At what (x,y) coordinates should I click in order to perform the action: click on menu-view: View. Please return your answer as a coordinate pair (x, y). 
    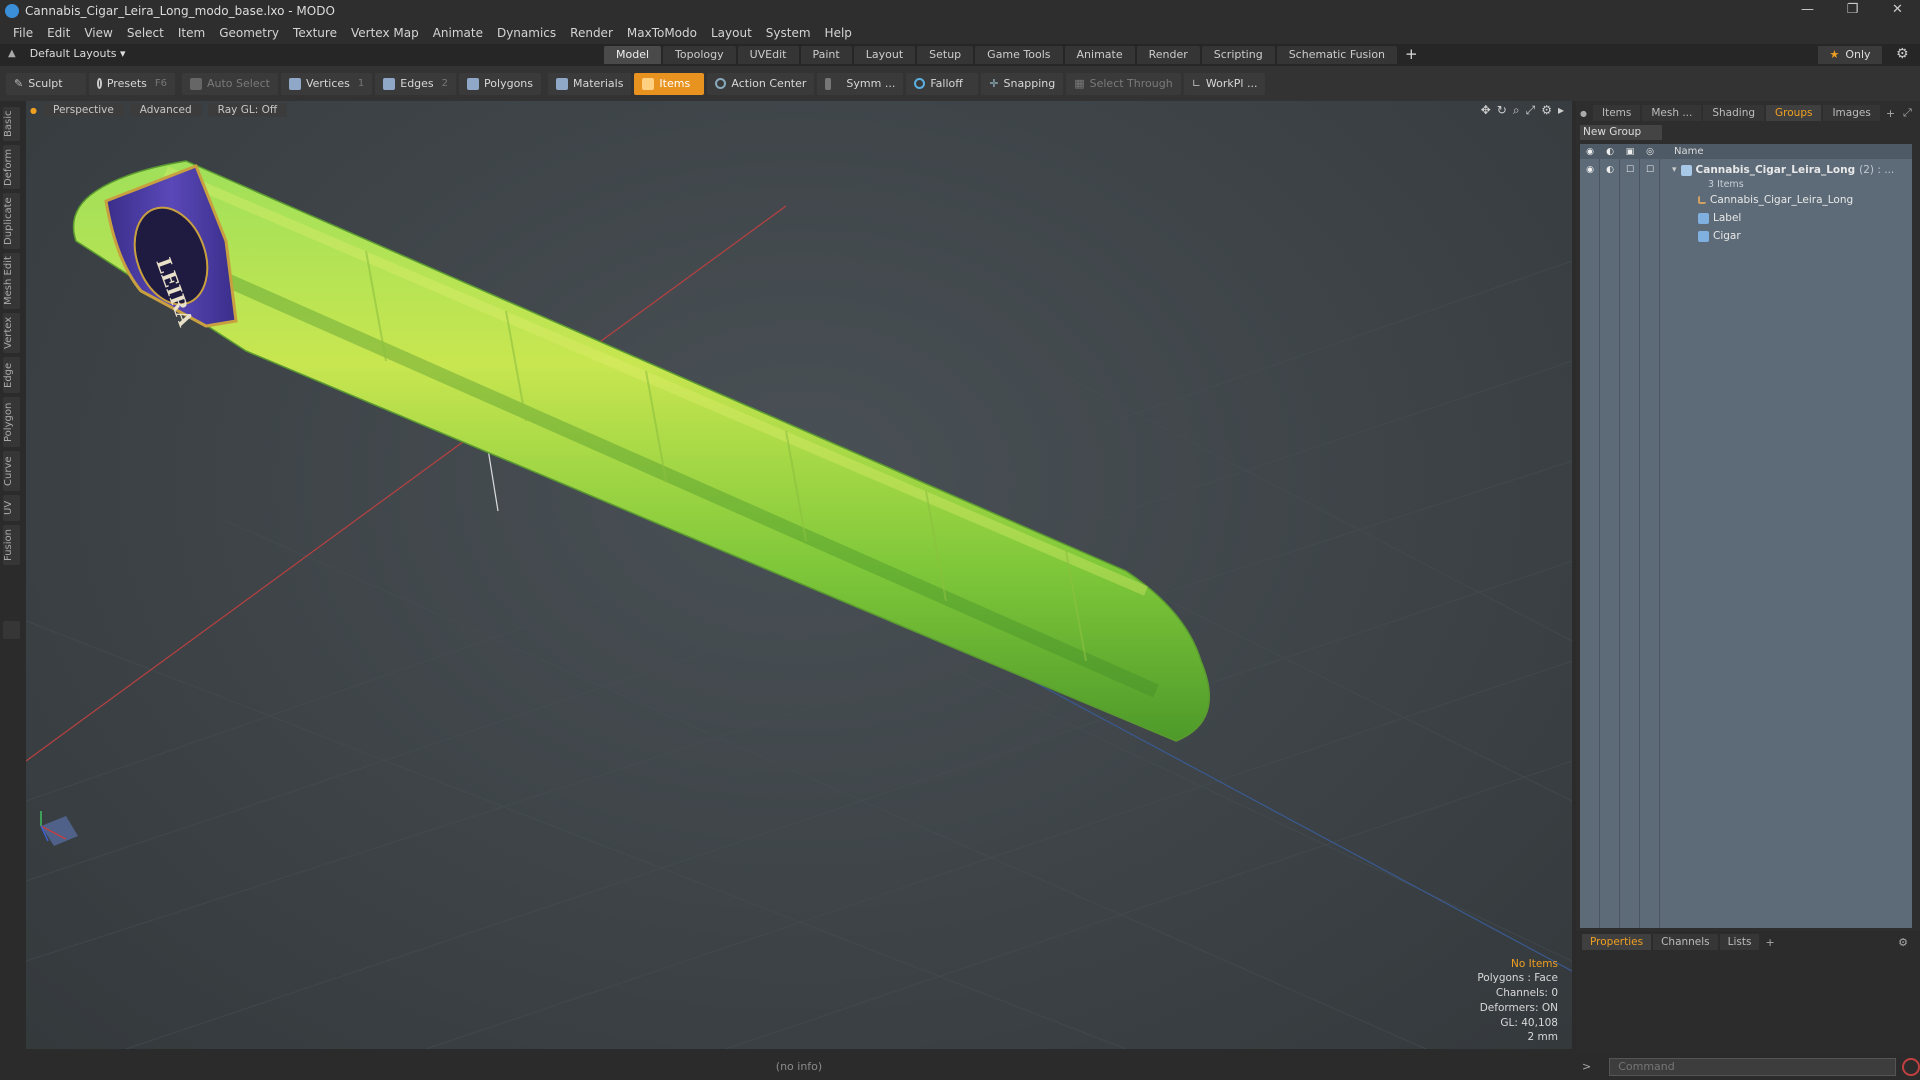
    Looking at the image, I should click on (98, 33).